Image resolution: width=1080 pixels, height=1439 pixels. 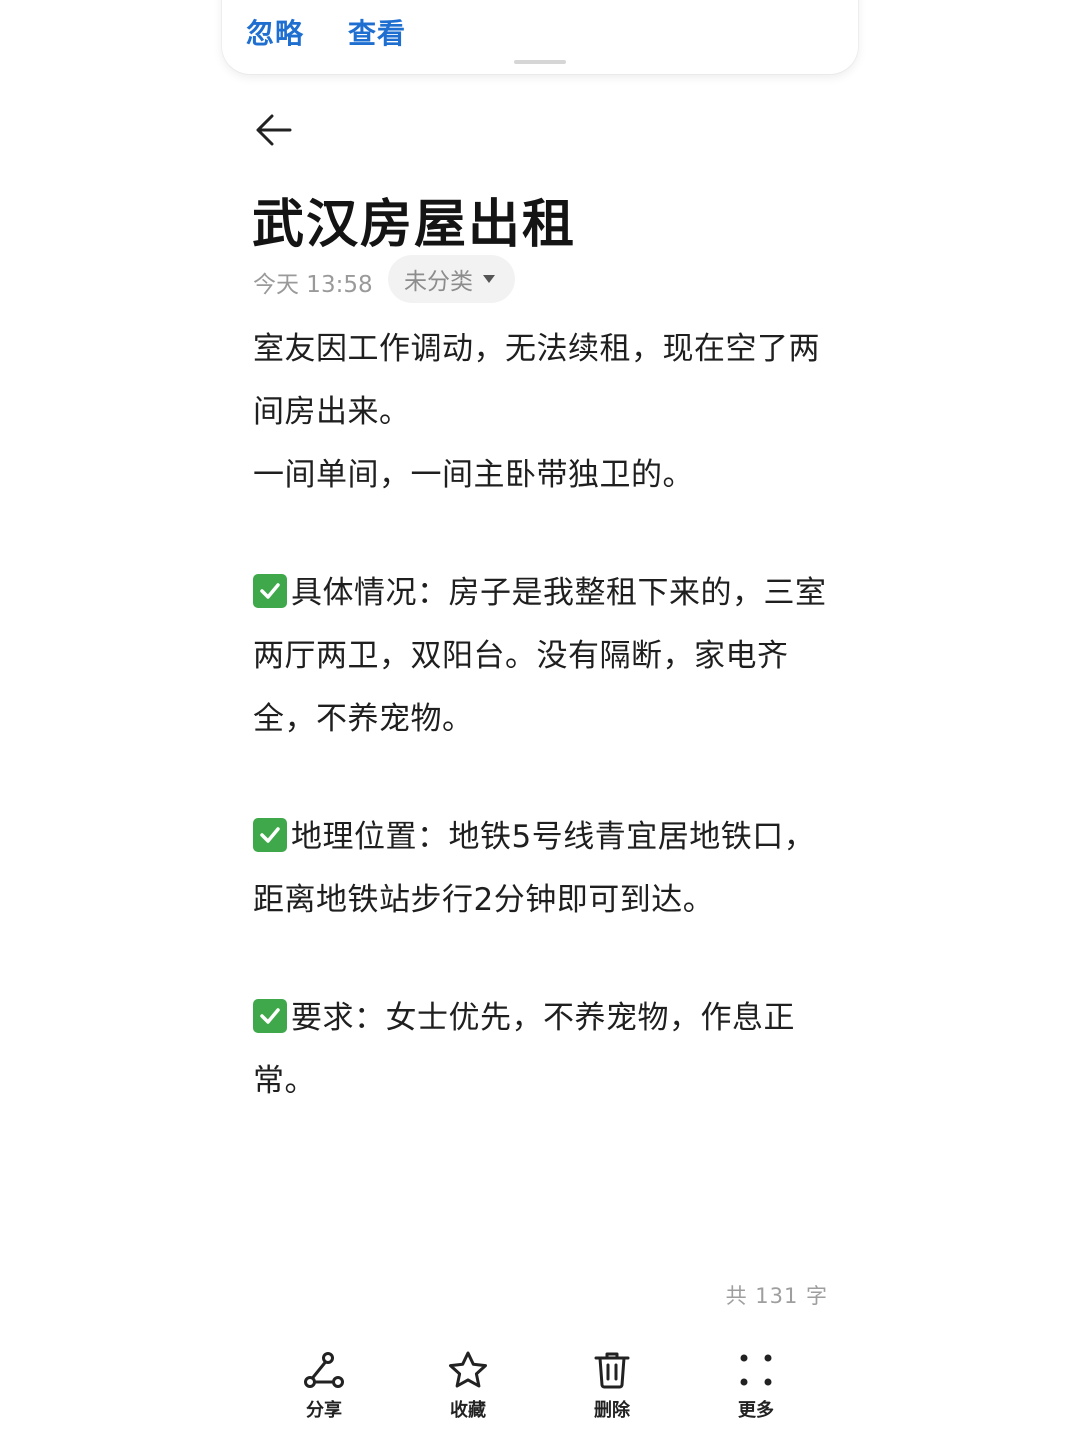 I want to click on caret-down-icon, so click(x=489, y=279).